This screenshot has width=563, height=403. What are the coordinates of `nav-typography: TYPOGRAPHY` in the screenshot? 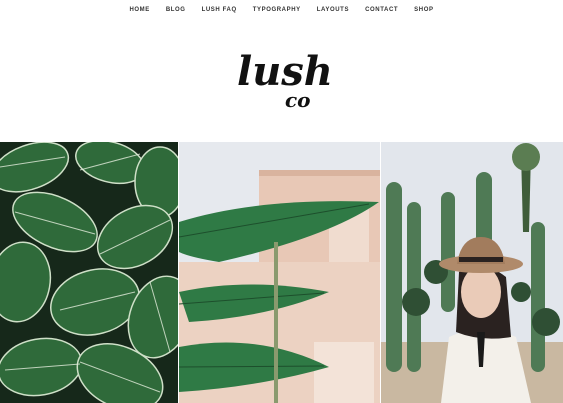 It's located at (277, 10).